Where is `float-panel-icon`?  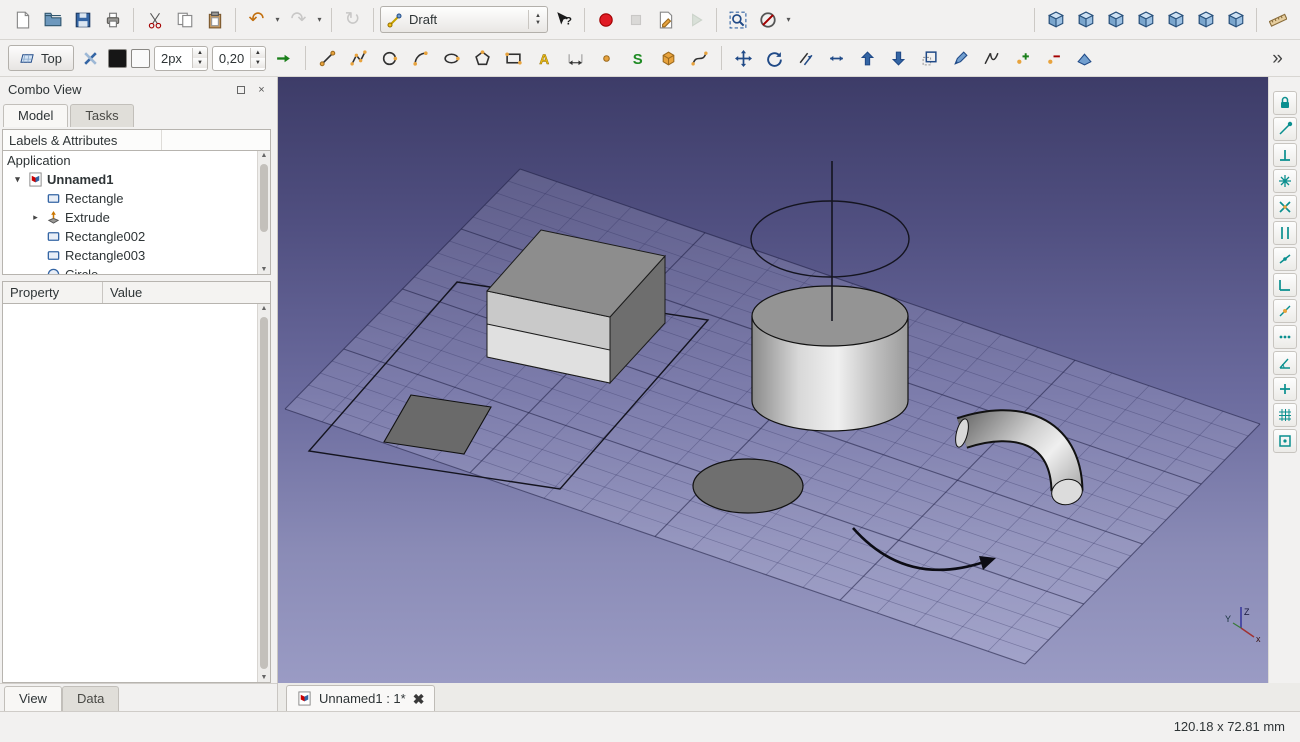
float-panel-icon is located at coordinates (240, 89).